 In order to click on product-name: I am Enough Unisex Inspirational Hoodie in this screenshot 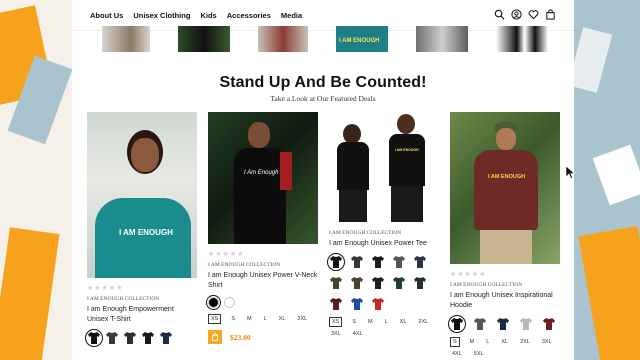, I will do `click(505, 301)`.